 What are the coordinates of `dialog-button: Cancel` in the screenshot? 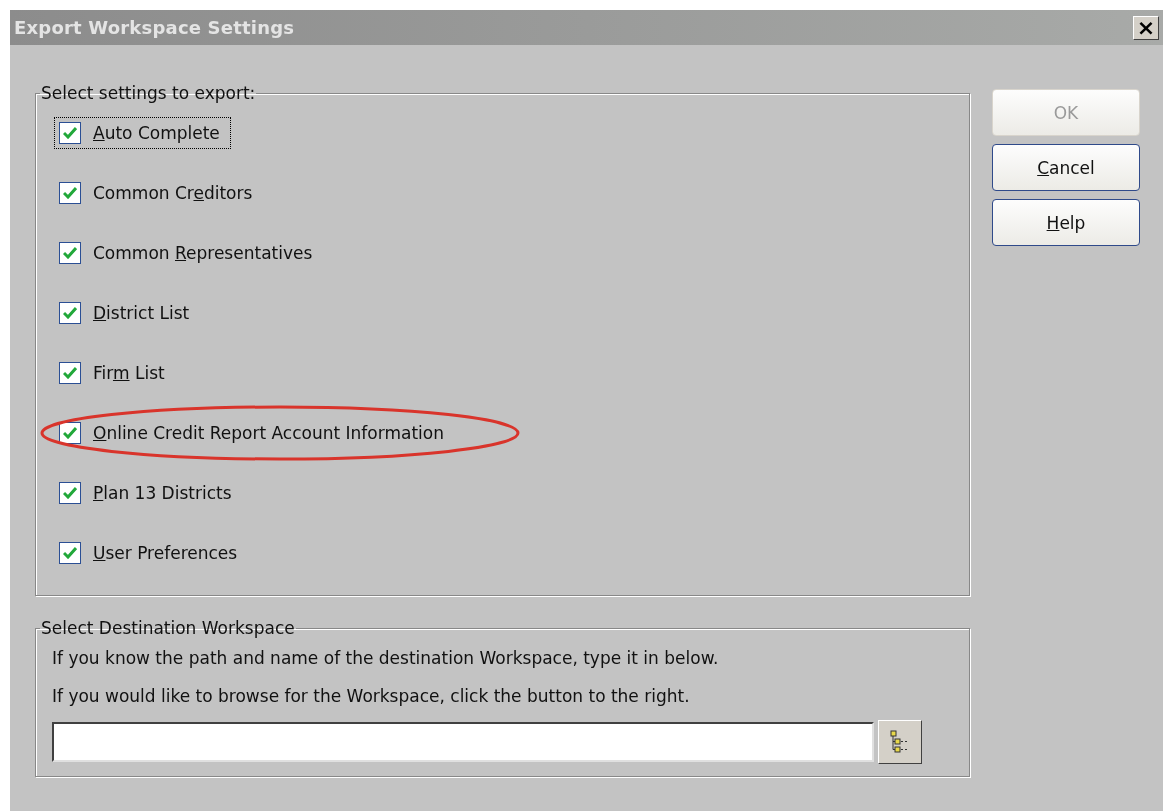 It's located at (1066, 167).